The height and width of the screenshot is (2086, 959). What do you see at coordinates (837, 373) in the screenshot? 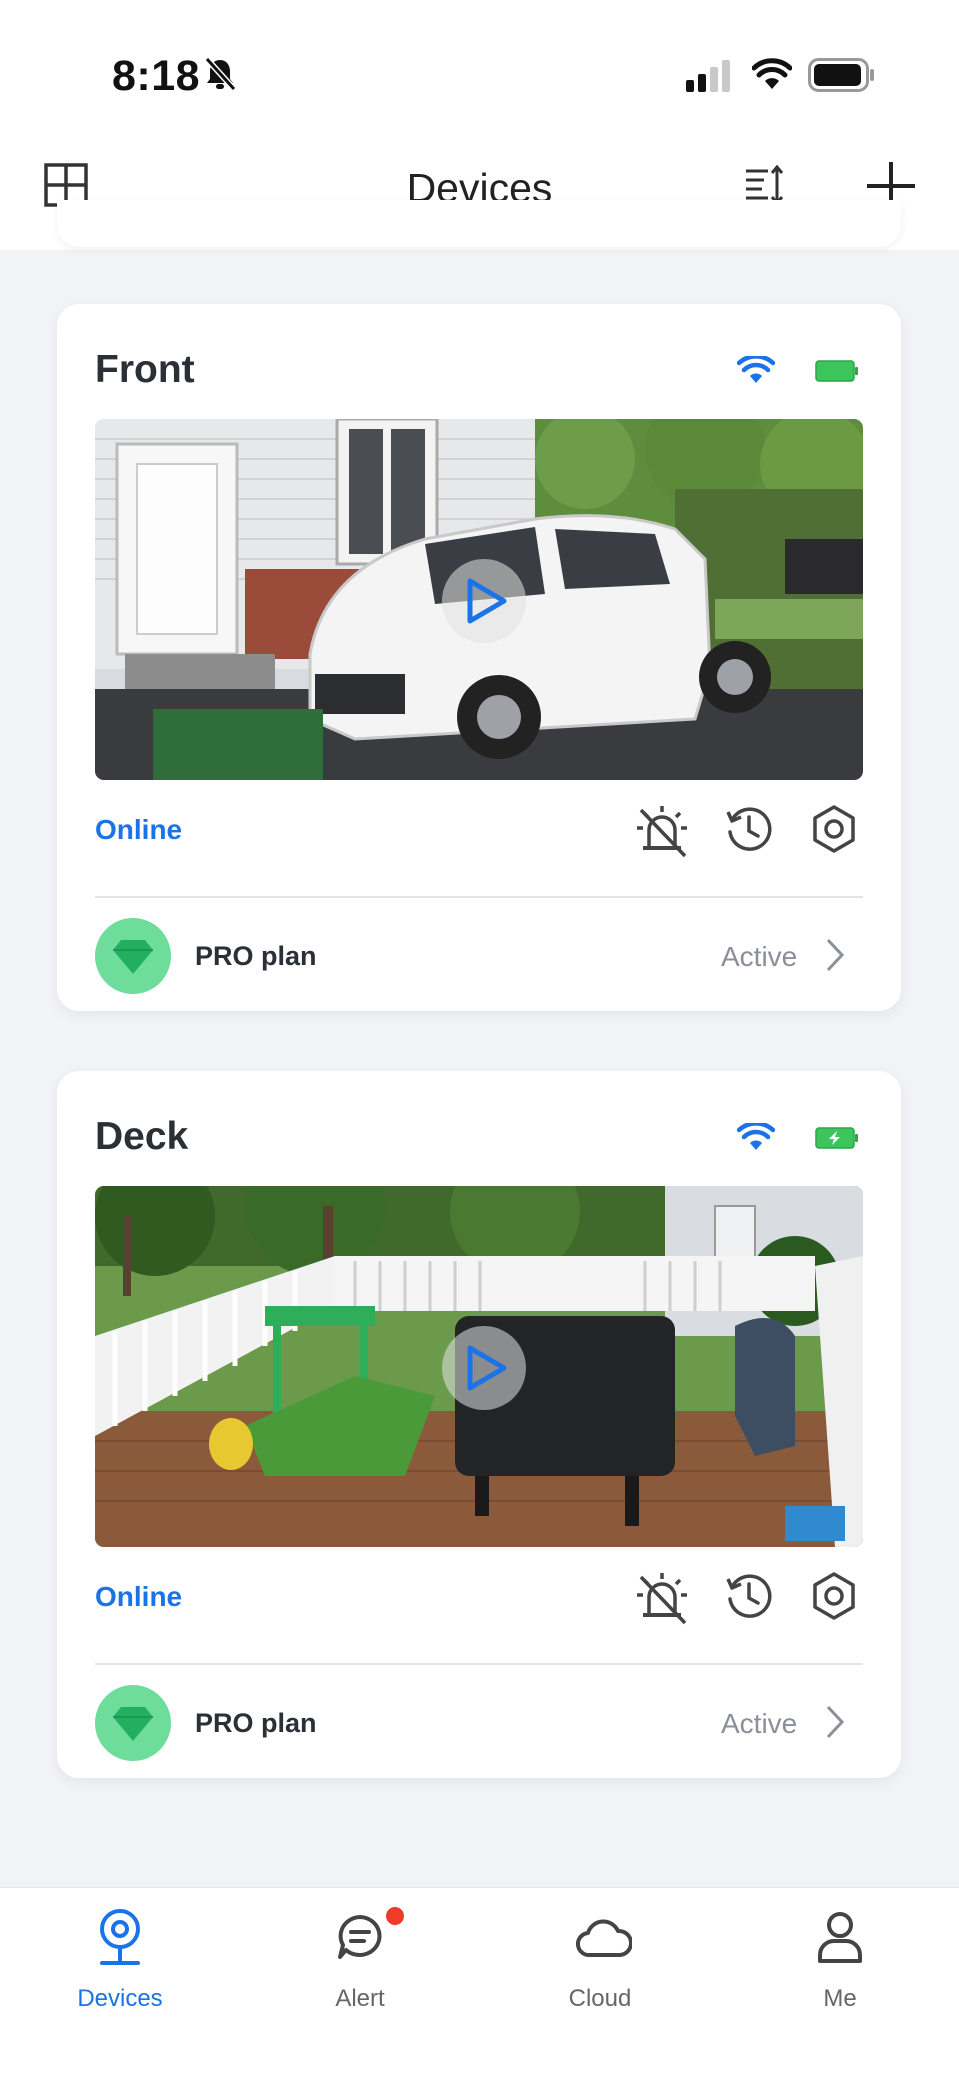
I see `battery-icon` at bounding box center [837, 373].